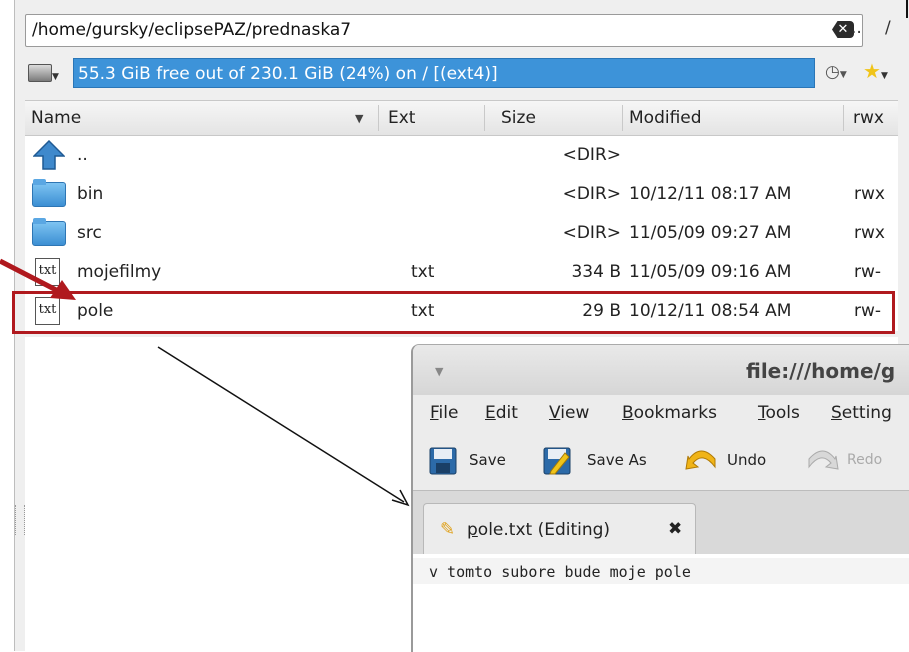 The image size is (909, 652). I want to click on path-bar: /home/gursky/eclipsePAZ/prednaska7 ✕, so click(444, 30).